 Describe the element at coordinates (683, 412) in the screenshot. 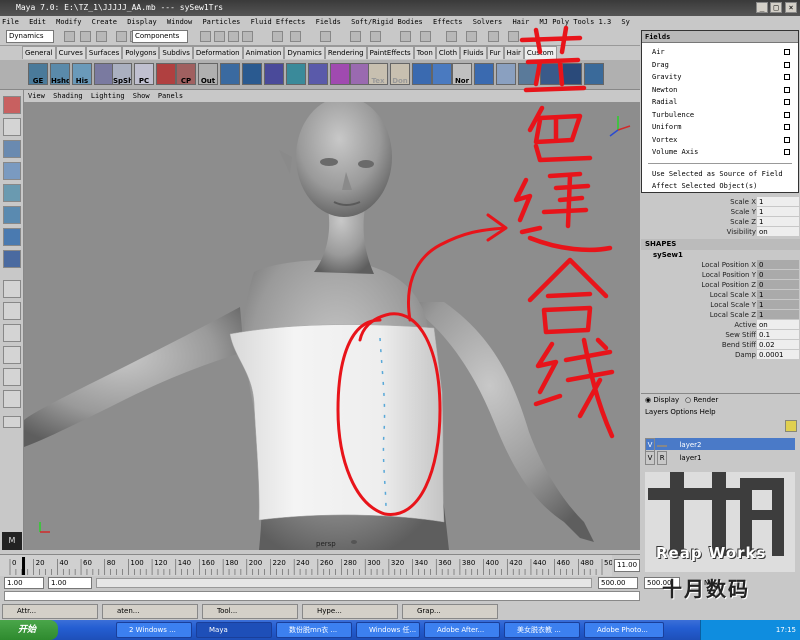

I see `layer-menu-options: Options` at that location.